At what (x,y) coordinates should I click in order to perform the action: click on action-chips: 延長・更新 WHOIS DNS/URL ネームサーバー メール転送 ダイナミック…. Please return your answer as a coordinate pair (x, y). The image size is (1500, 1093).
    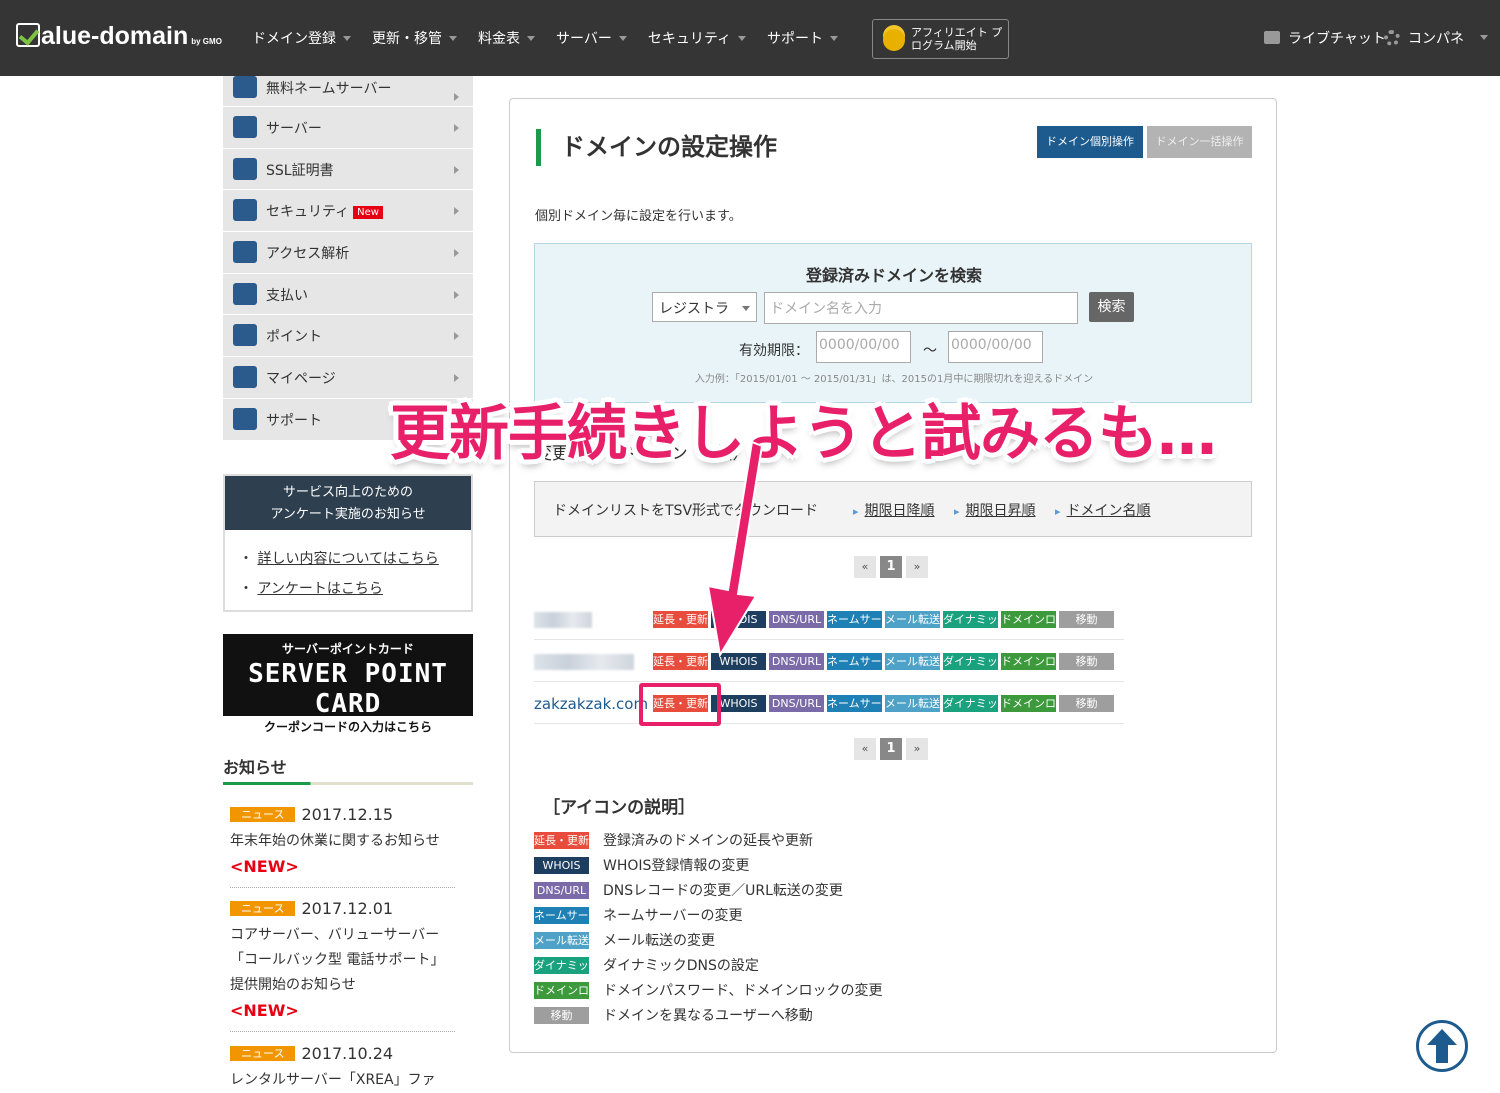
    Looking at the image, I should click on (883, 703).